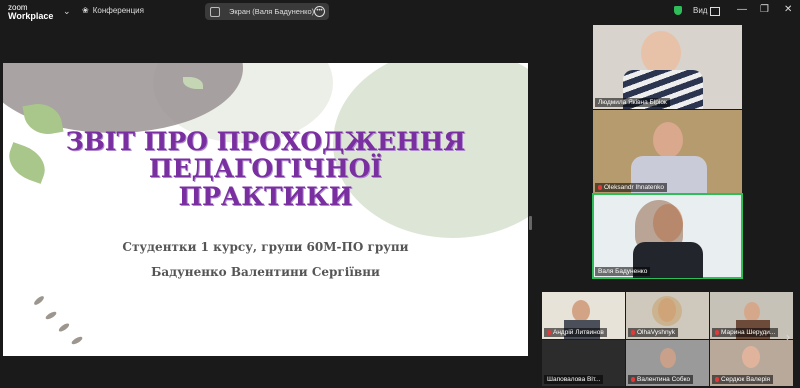 This screenshot has height=388, width=800. I want to click on participant-tile: Сердюк Валерія, so click(751, 363).